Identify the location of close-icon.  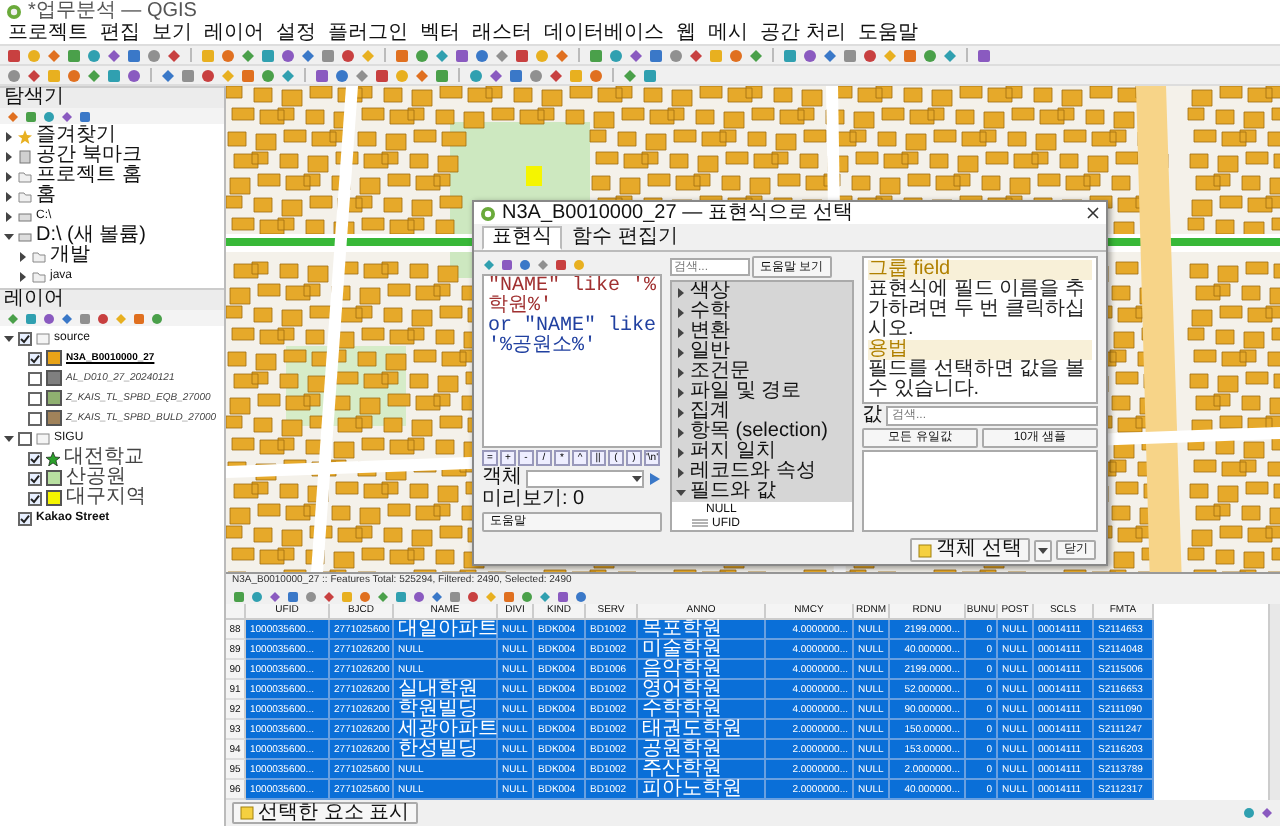
(1093, 213).